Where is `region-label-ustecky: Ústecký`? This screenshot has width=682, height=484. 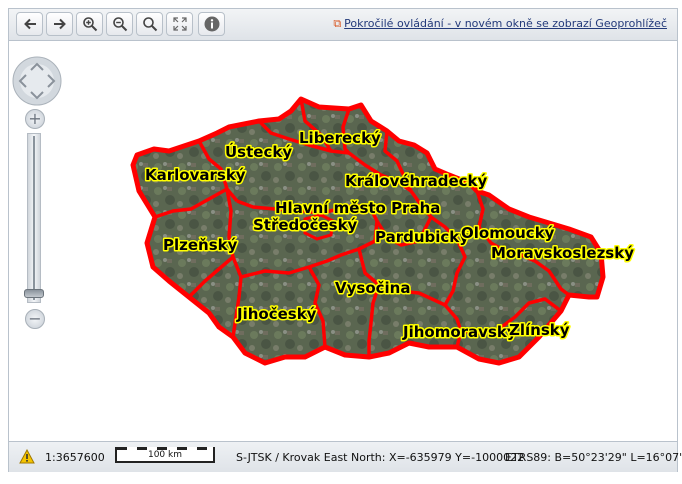 region-label-ustecky: Ústecký is located at coordinates (258, 151).